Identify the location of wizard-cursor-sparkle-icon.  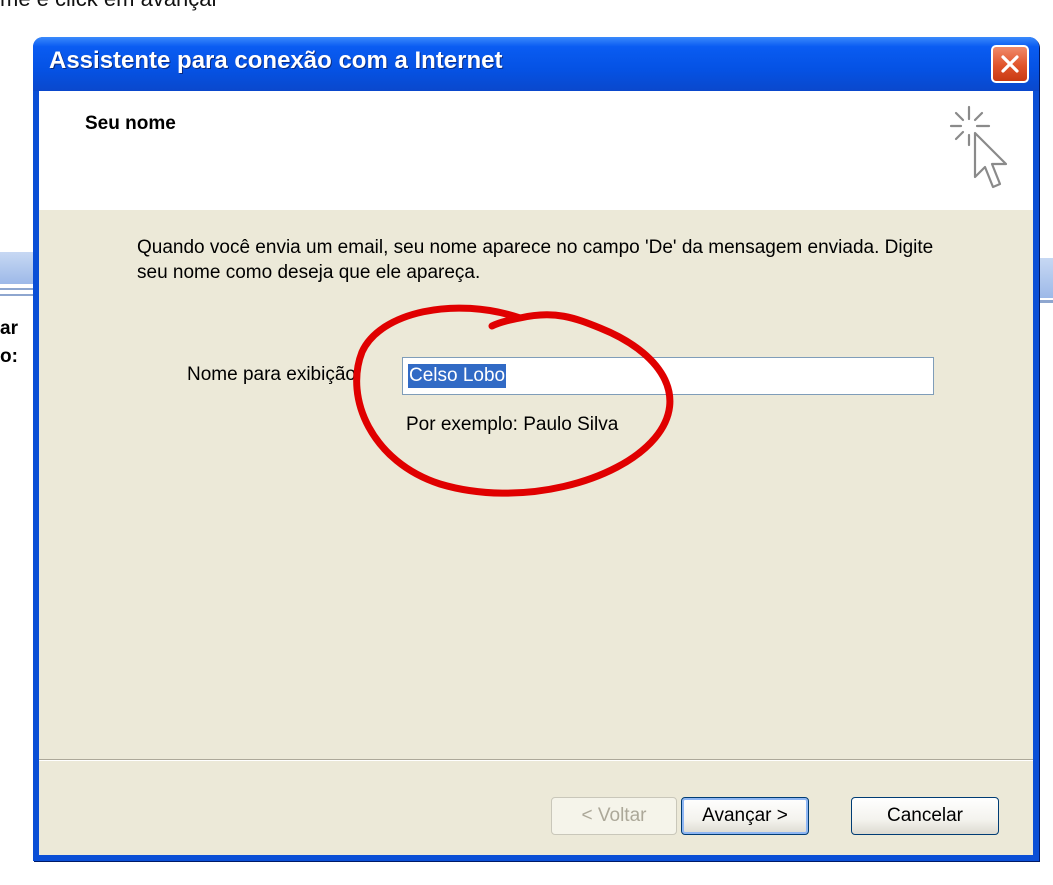
(978, 147).